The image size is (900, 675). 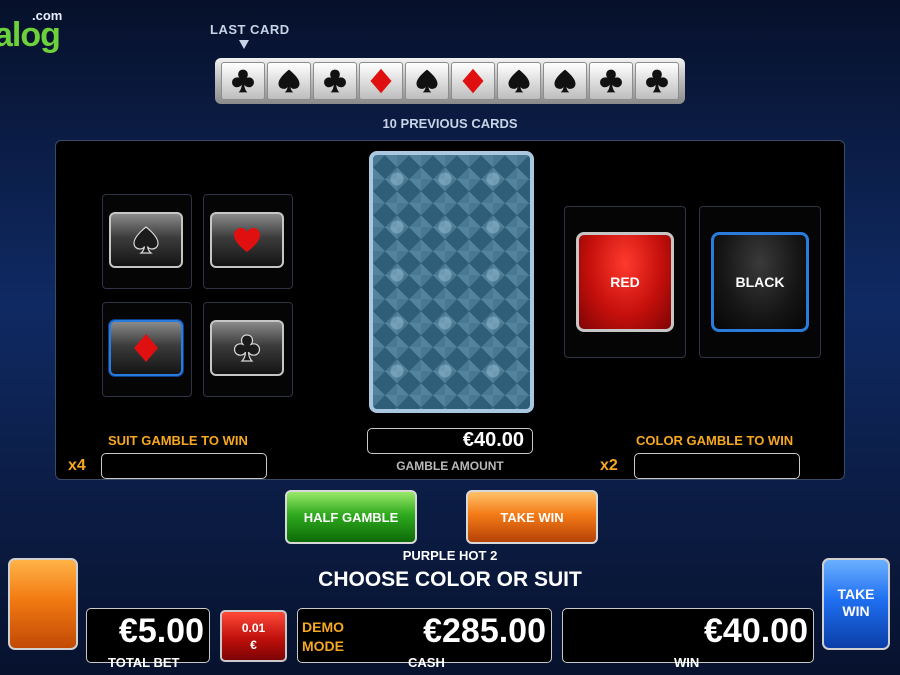 I want to click on suit-button-heart, so click(x=247, y=240).